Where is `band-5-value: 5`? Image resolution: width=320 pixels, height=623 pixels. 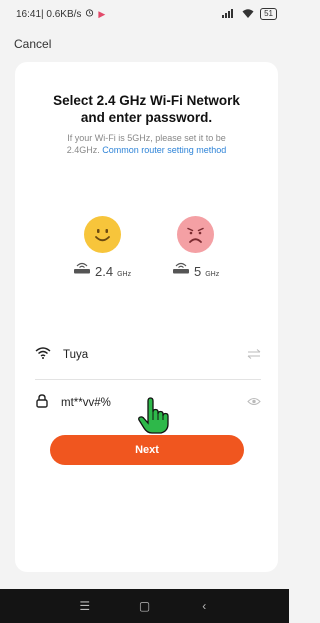
band-5-value: 5 is located at coordinates (198, 271).